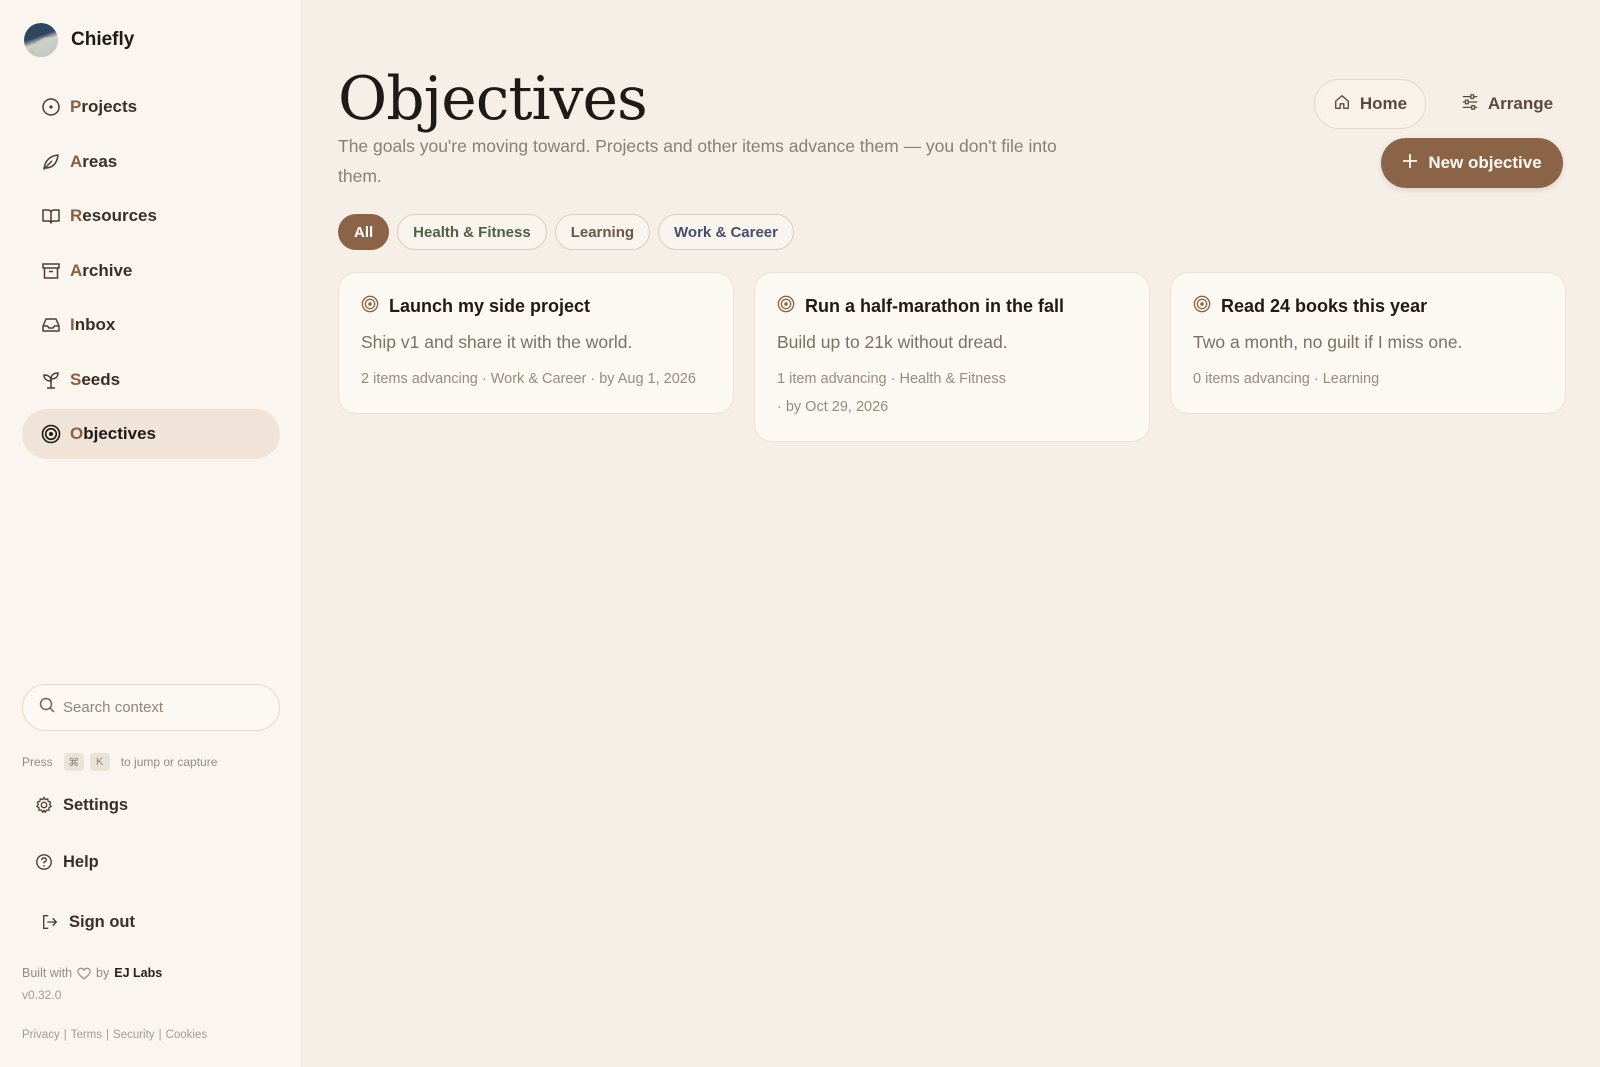 The height and width of the screenshot is (1067, 1600). I want to click on objective-title: Run a half-marathon in the fall, so click(935, 306).